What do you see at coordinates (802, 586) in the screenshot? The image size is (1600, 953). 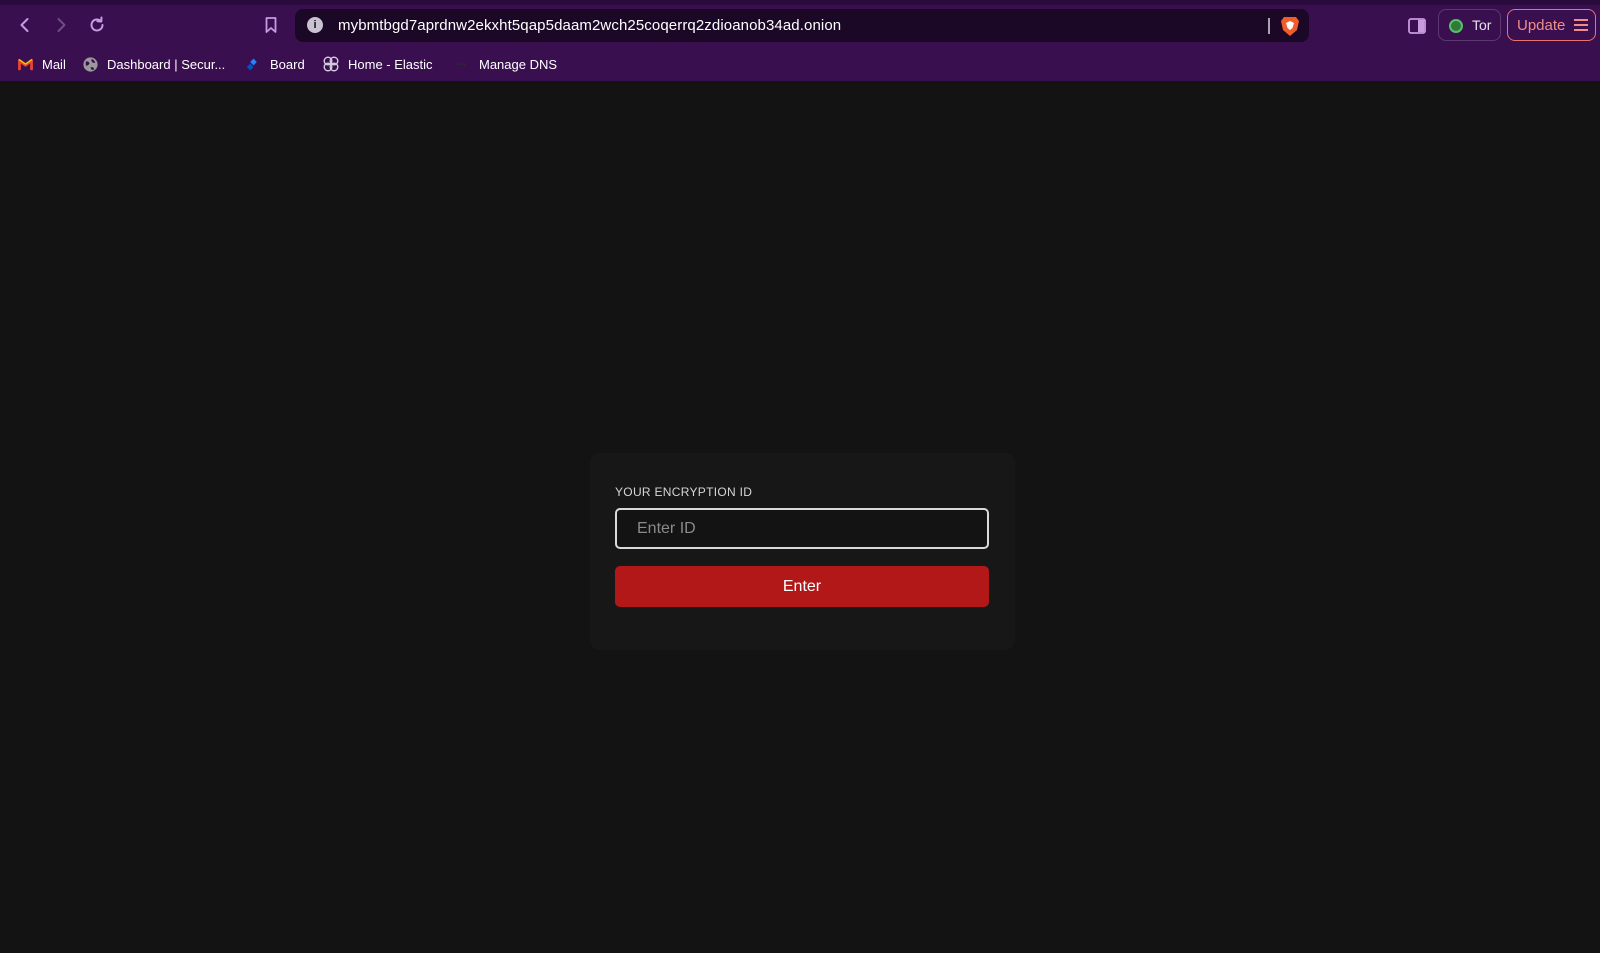 I see `enter-button: Enter` at bounding box center [802, 586].